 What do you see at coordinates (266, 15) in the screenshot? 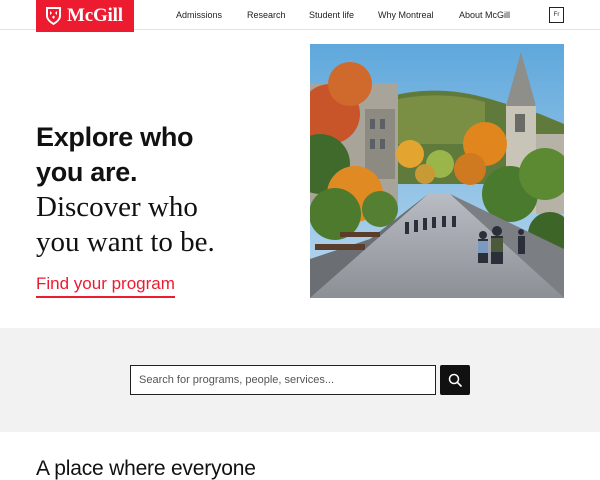
I see `nav-research: Research` at bounding box center [266, 15].